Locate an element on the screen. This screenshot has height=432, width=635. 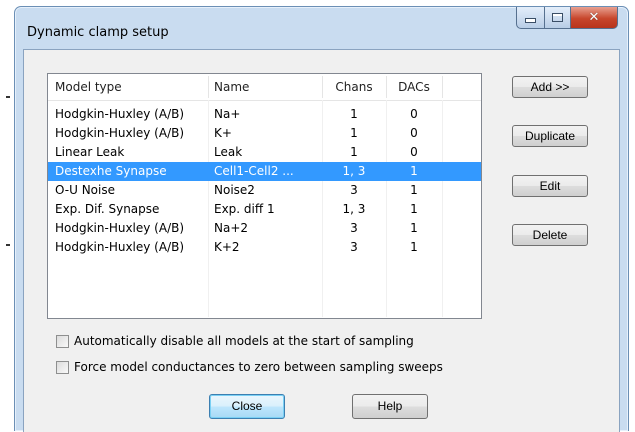
minimize-button is located at coordinates (530, 18).